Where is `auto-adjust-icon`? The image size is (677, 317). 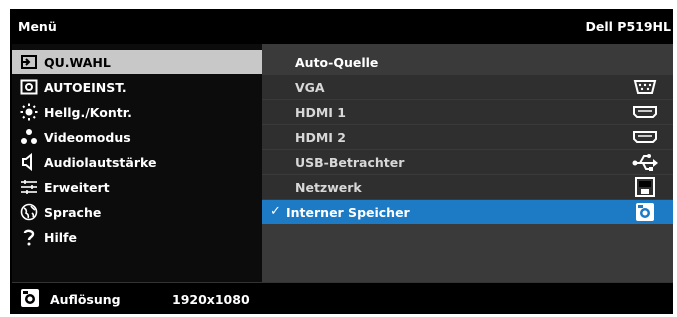 auto-adjust-icon is located at coordinates (29, 87).